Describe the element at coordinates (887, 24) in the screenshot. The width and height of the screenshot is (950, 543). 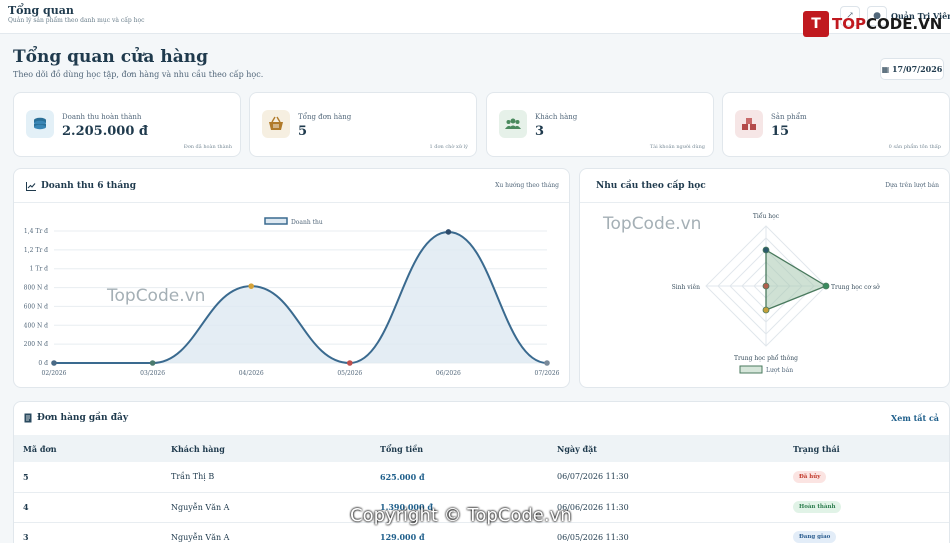
I see `logo-text: TOPCODE.VN` at that location.